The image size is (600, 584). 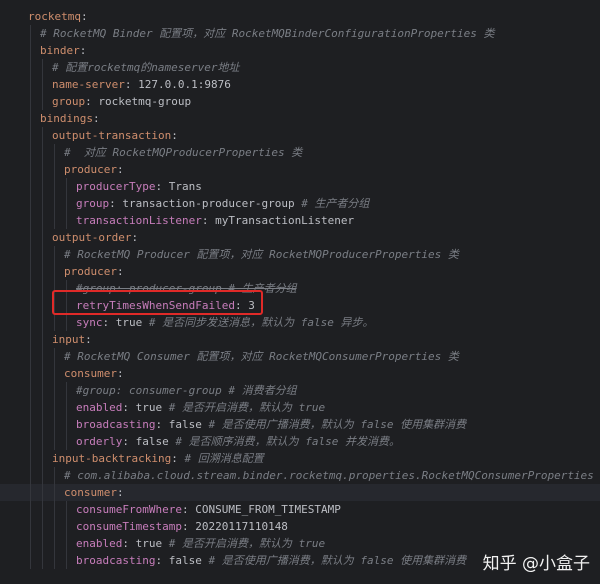 I want to click on yaml-value: 20220117110148, so click(x=241, y=526).